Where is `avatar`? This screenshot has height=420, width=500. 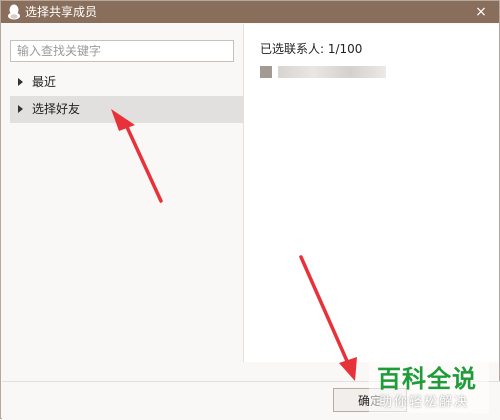
avatar is located at coordinates (266, 72).